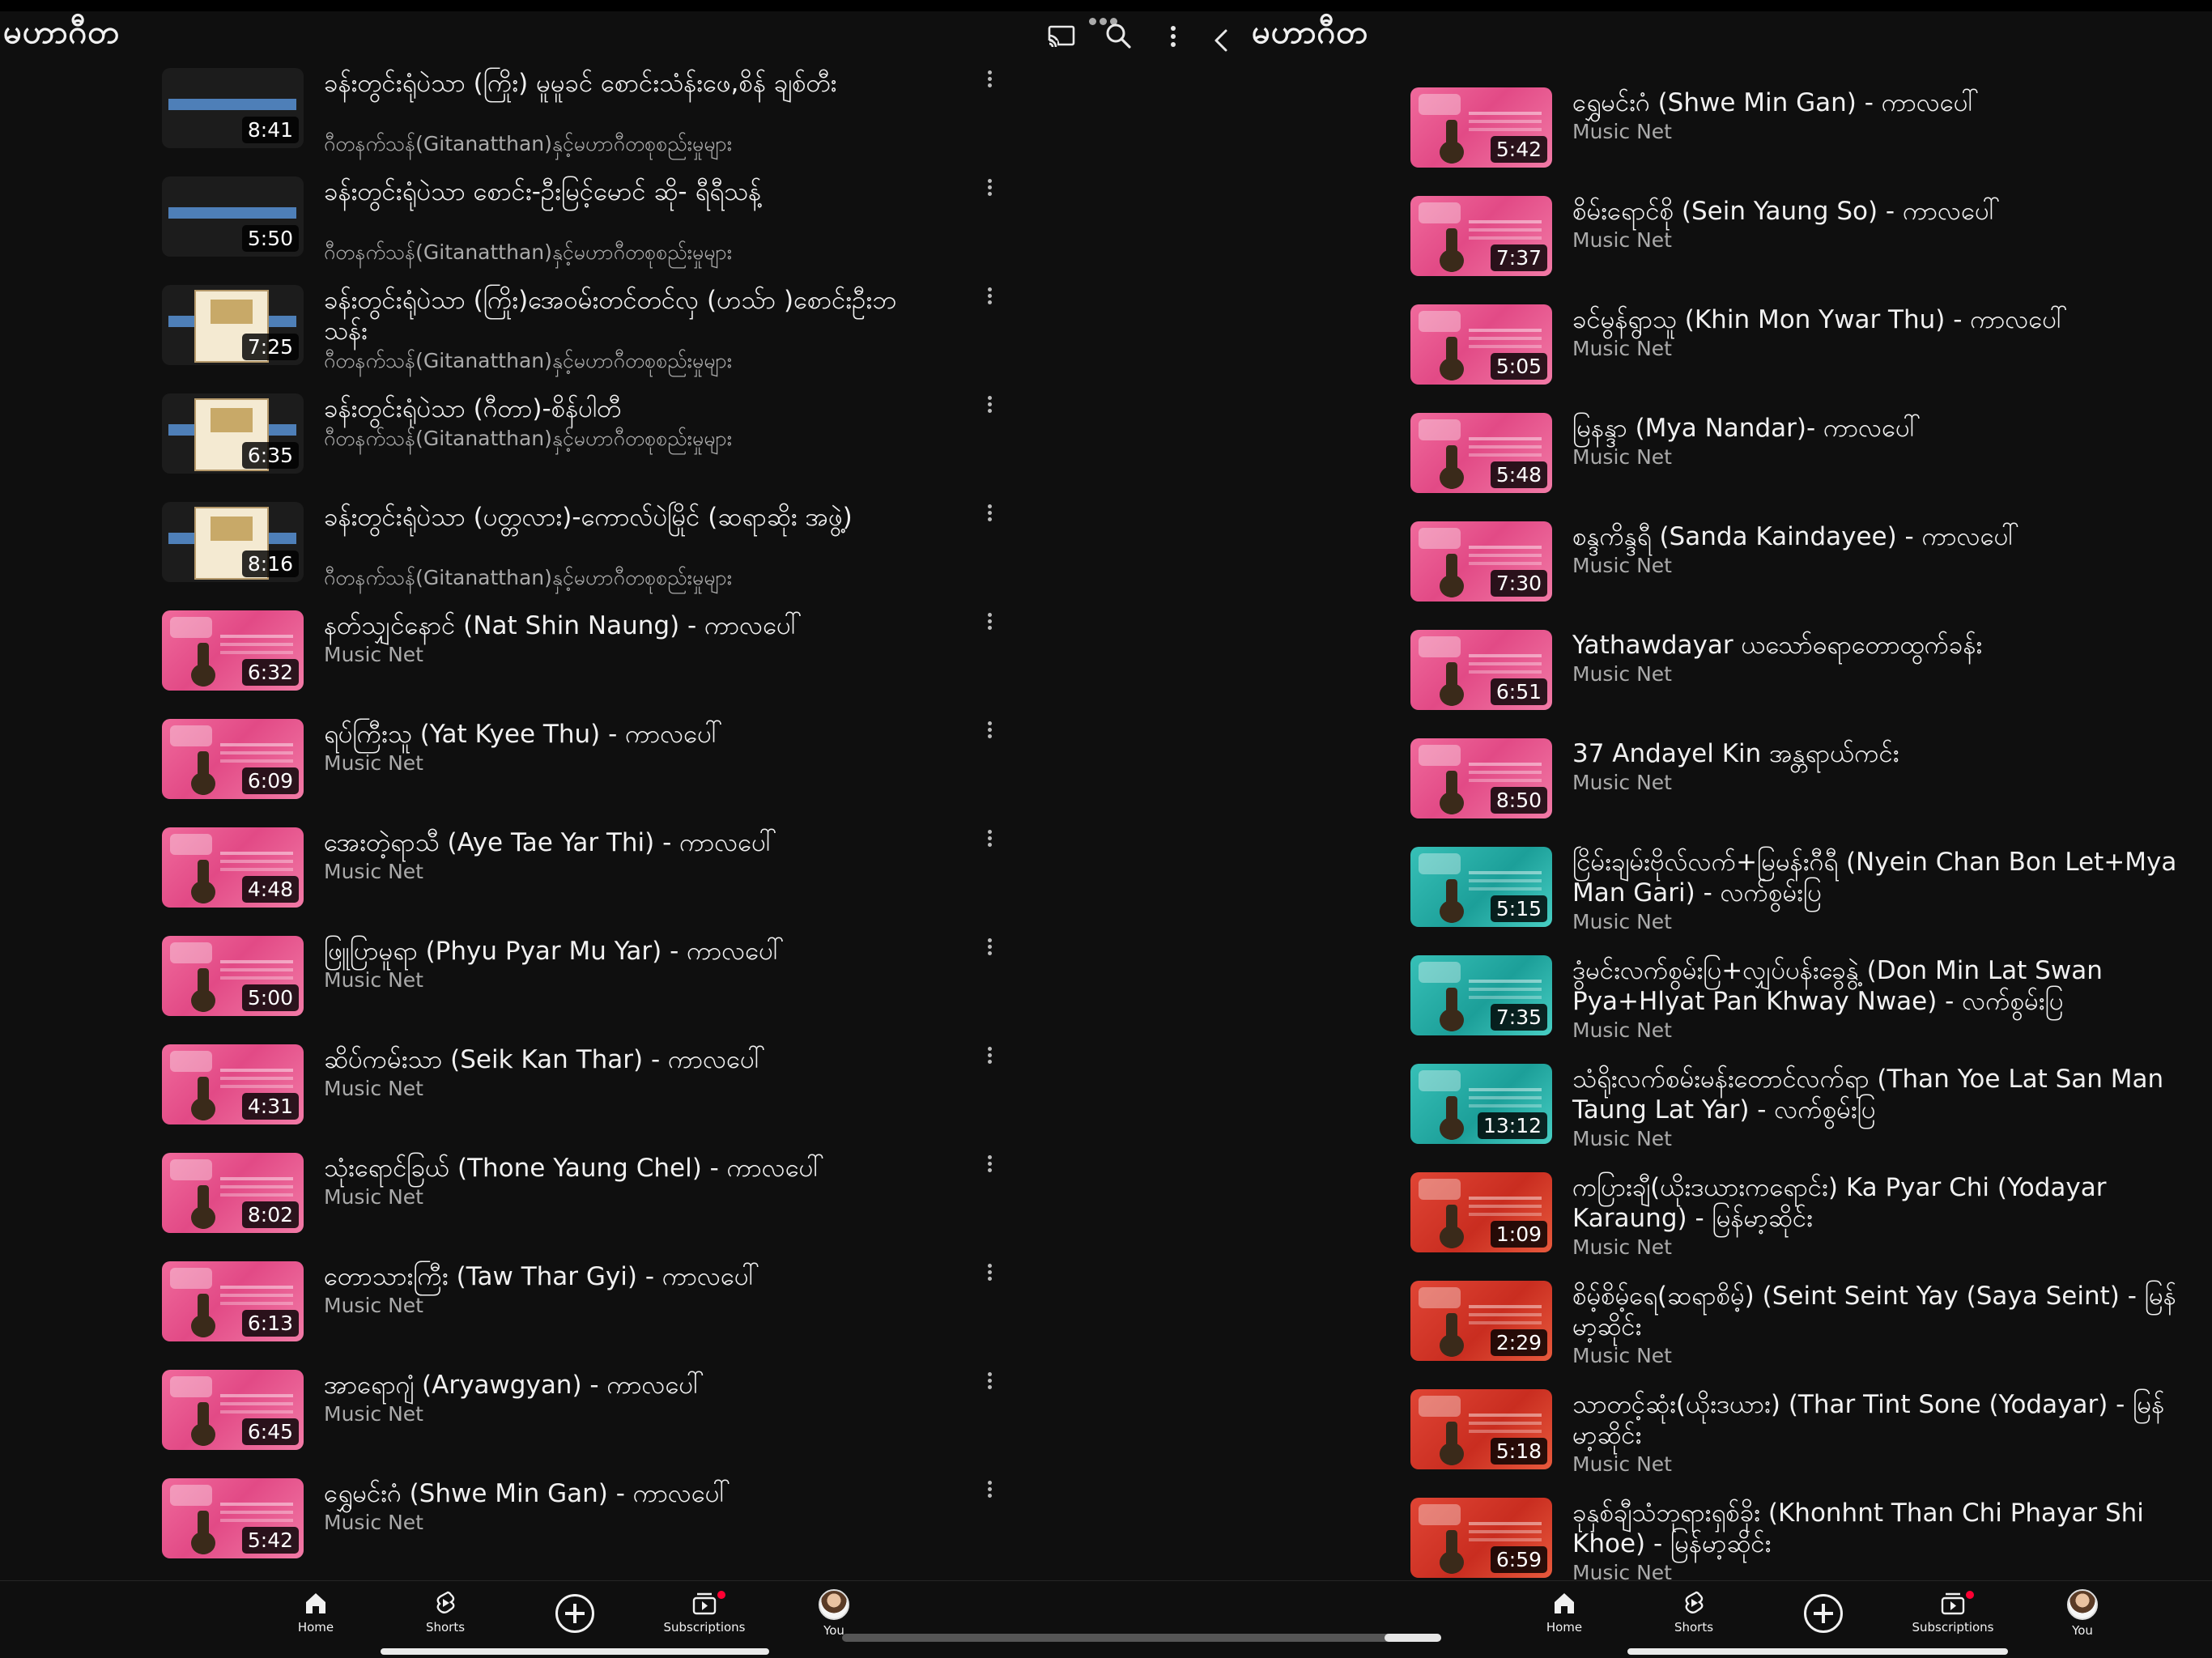 This screenshot has width=2212, height=1658. Describe the element at coordinates (1481, 887) in the screenshot. I see `video-thumbnail: 5:15` at that location.